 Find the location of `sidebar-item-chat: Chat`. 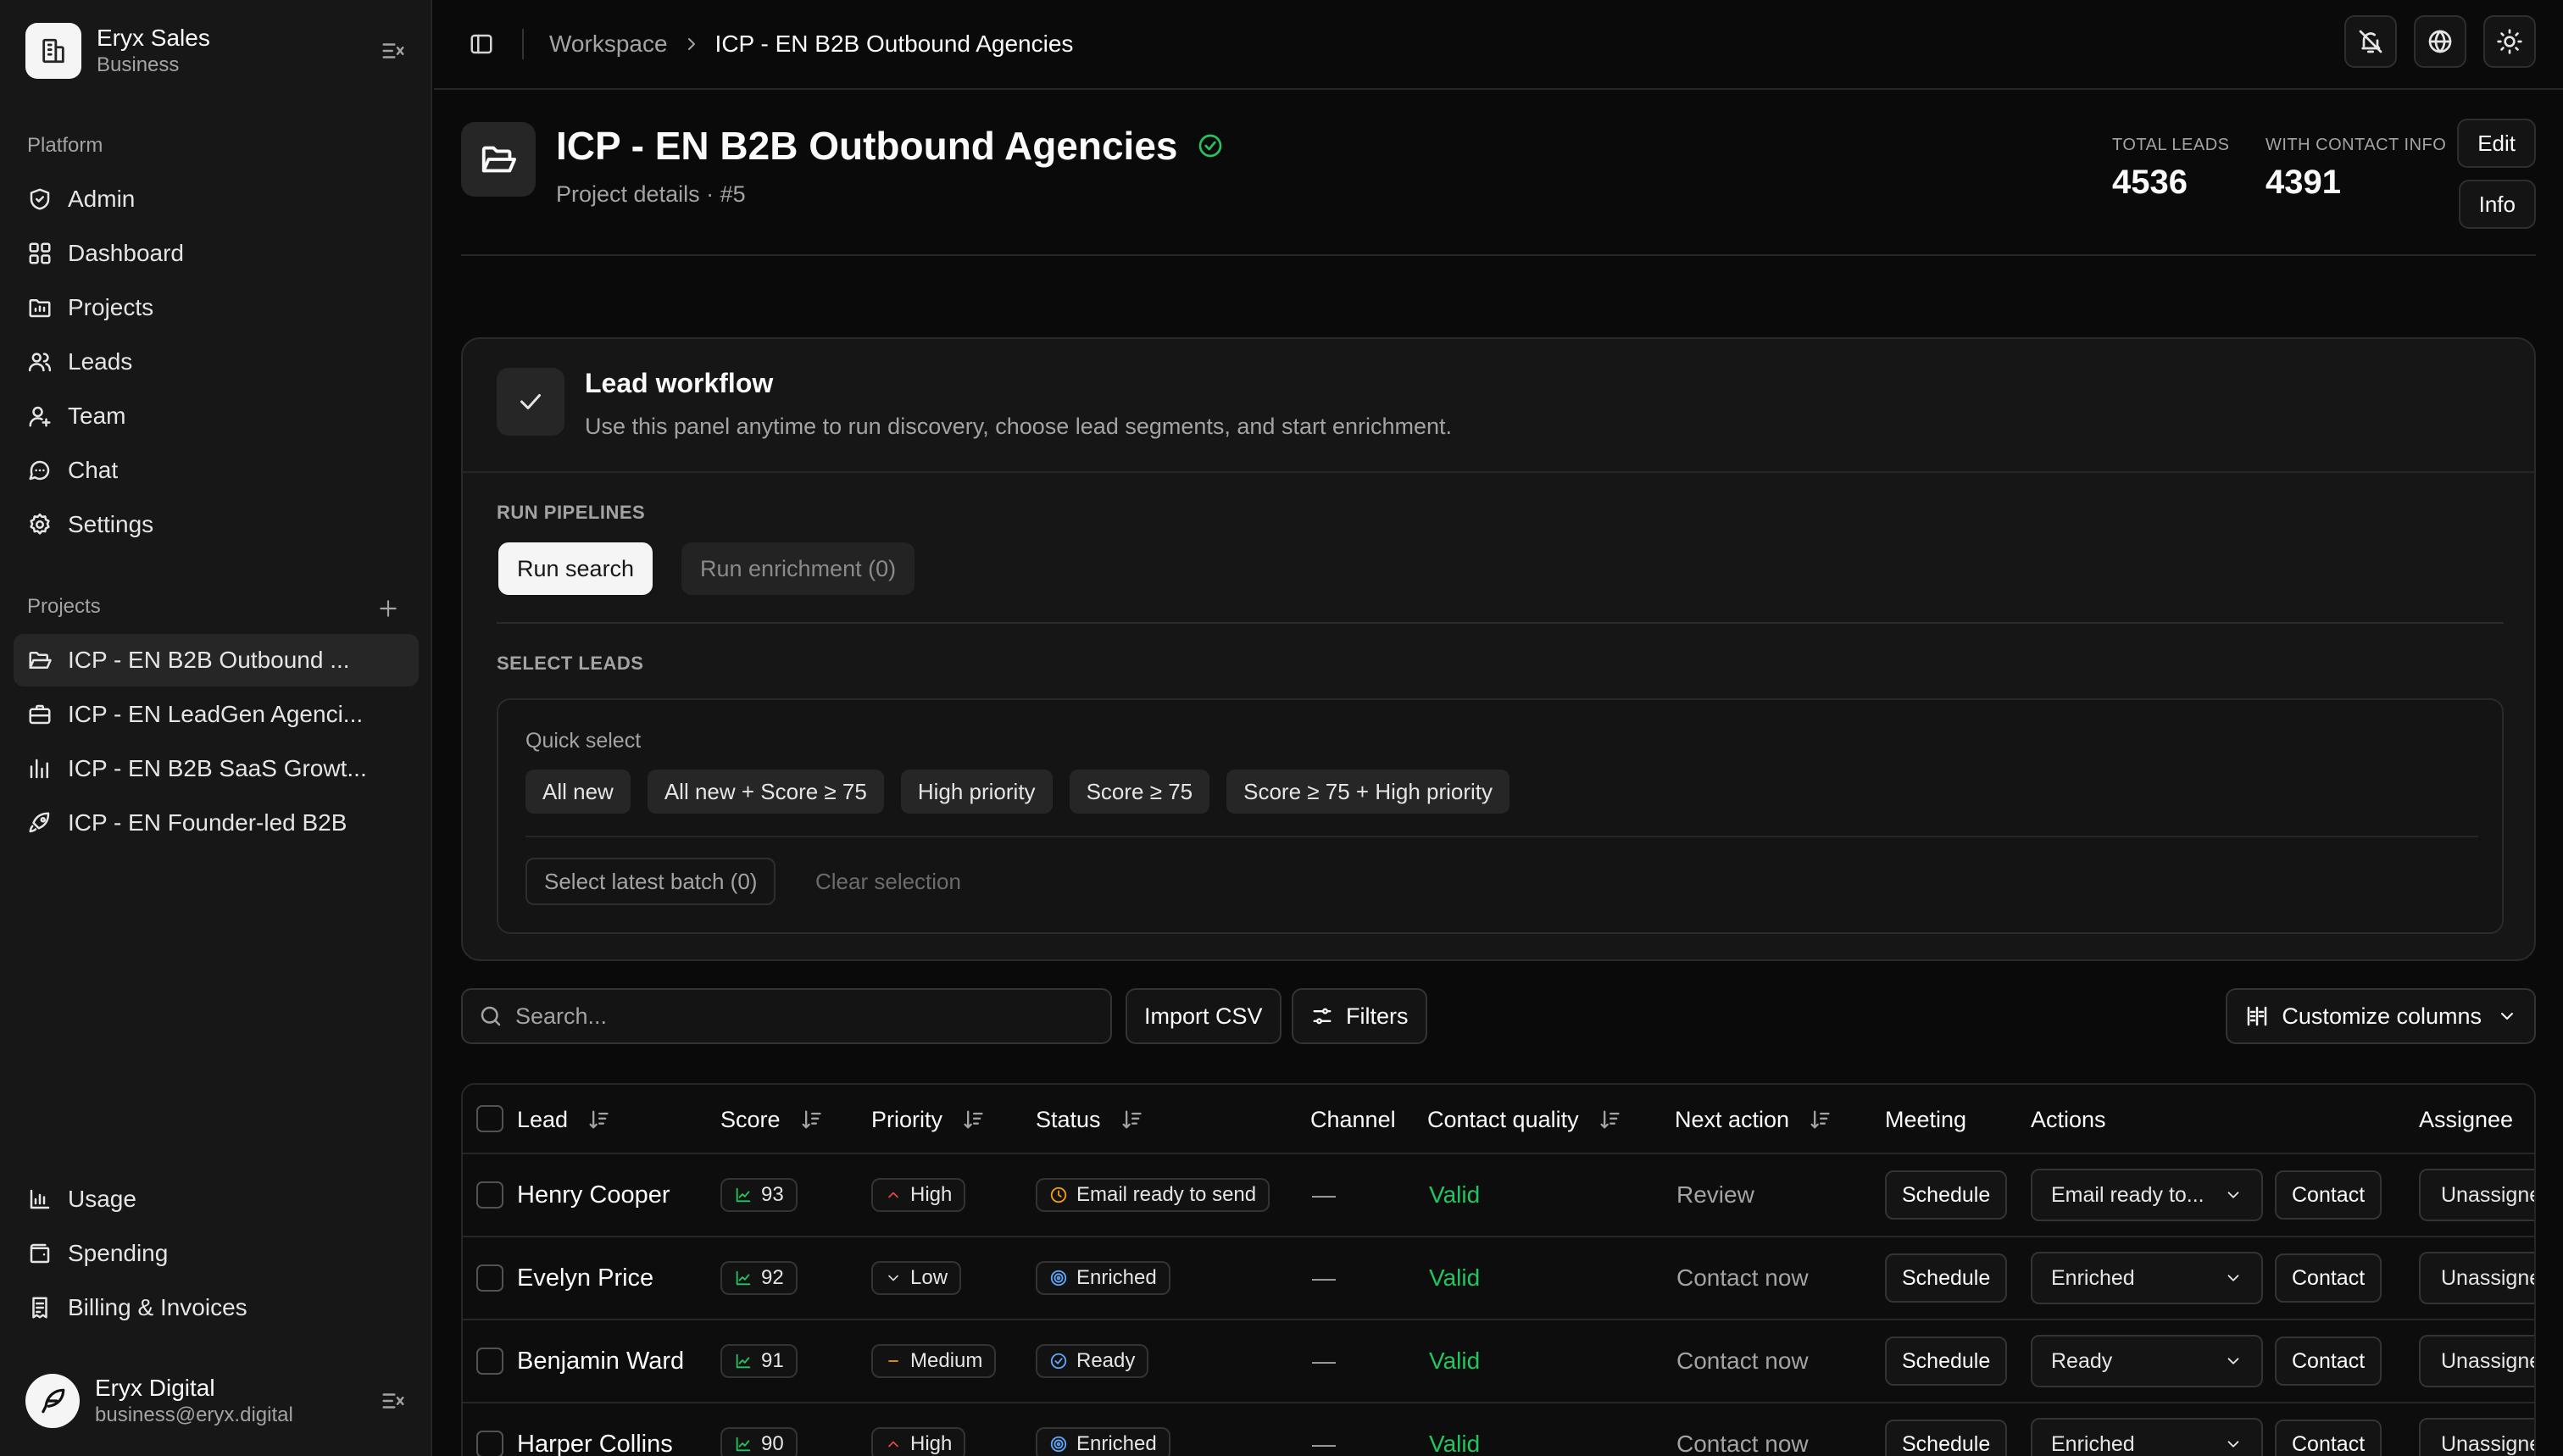

sidebar-item-chat: Chat is located at coordinates (216, 470).